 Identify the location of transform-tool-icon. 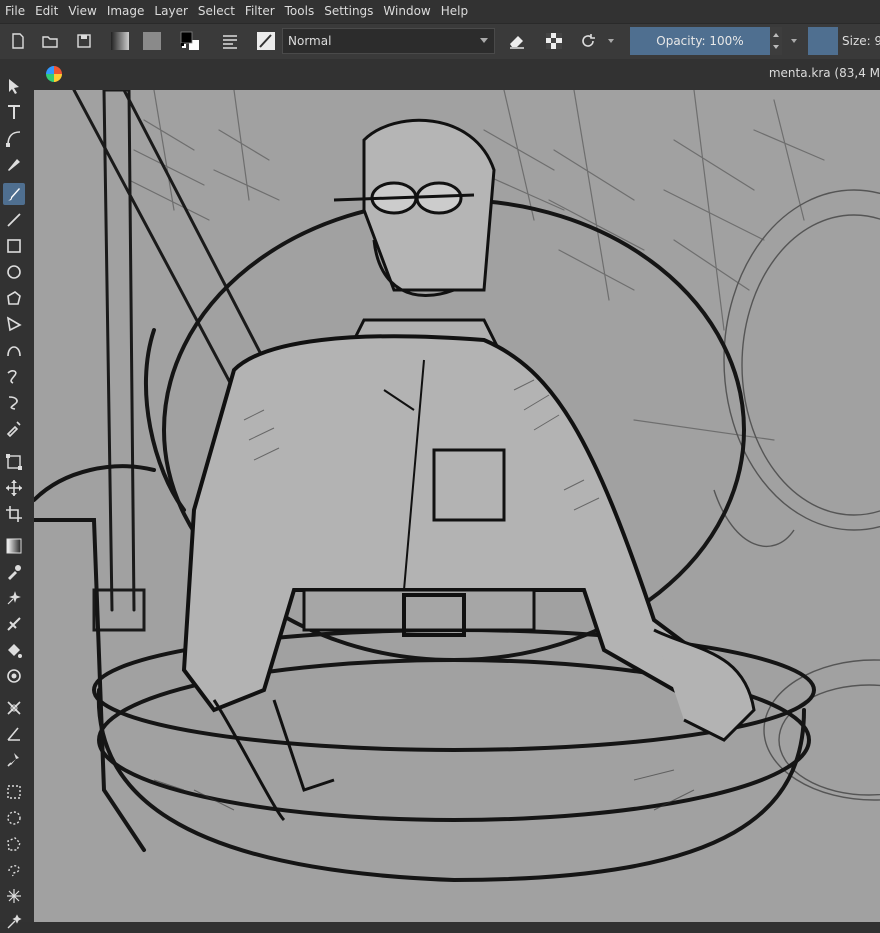
(14, 462).